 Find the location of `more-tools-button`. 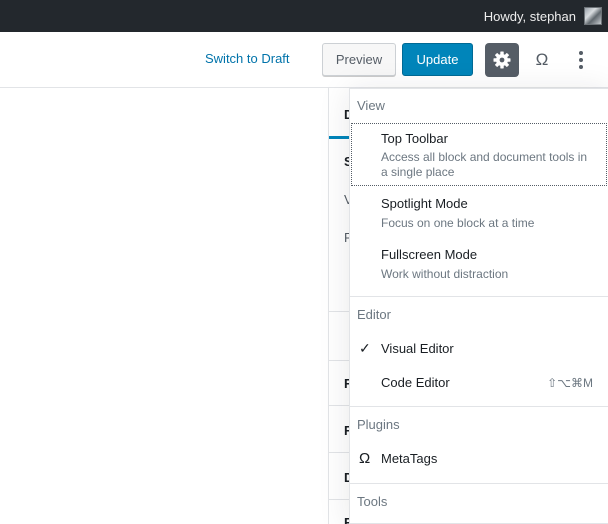

more-tools-button is located at coordinates (581, 60).